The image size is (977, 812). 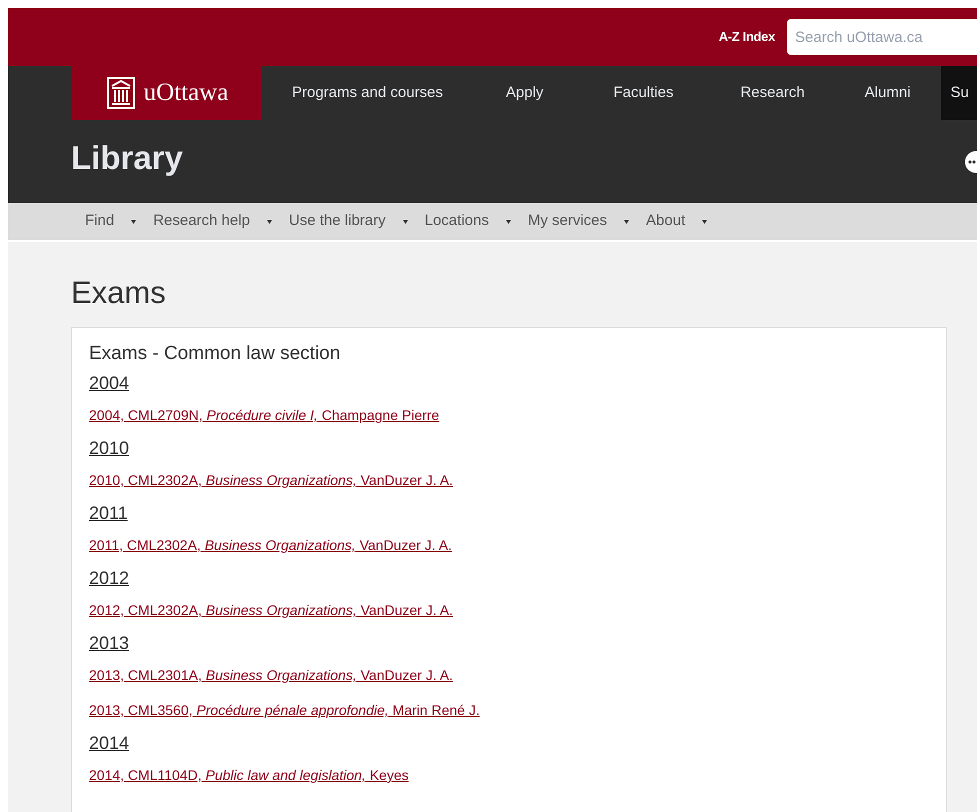 What do you see at coordinates (271, 675) in the screenshot?
I see `exam-link: 2013, CML2301A, Business Organizations, VanDuzer J. A.` at bounding box center [271, 675].